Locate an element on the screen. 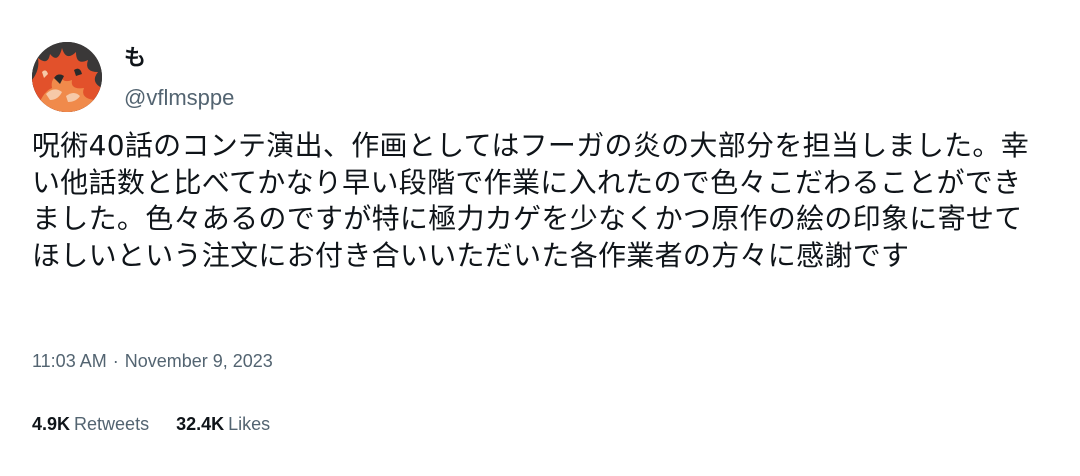 This screenshot has width=1080, height=476. retweets-label: Retweets is located at coordinates (112, 424).